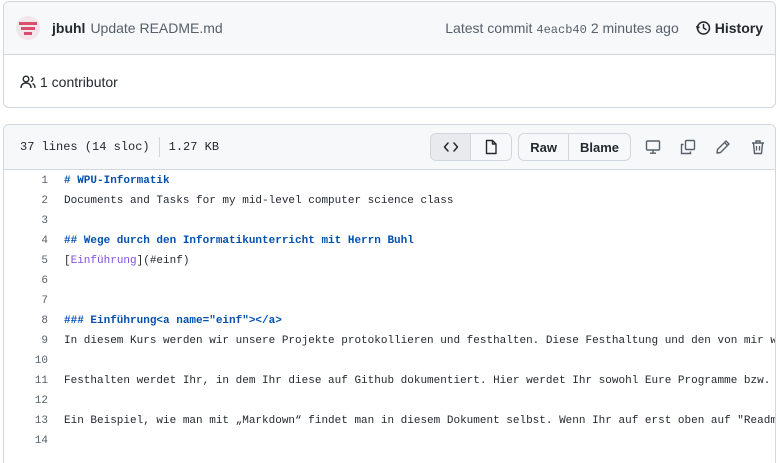 The height and width of the screenshot is (463, 780). Describe the element at coordinates (389, 147) in the screenshot. I see `file-header: 37 lines (14 sloc) 1.27 KB Raw Blame` at that location.